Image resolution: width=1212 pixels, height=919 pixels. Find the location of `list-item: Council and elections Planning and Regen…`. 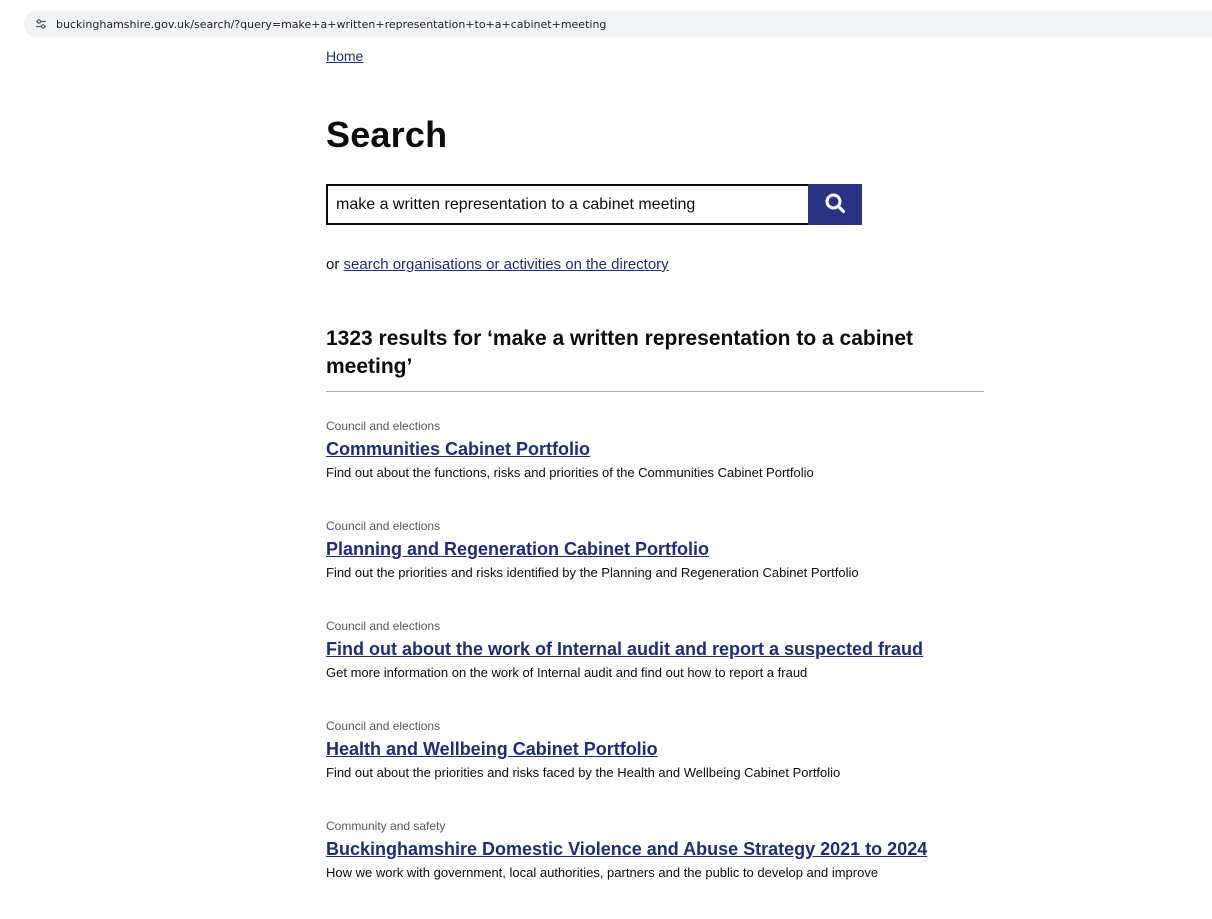

list-item: Council and elections Planning and Regen… is located at coordinates (656, 569).